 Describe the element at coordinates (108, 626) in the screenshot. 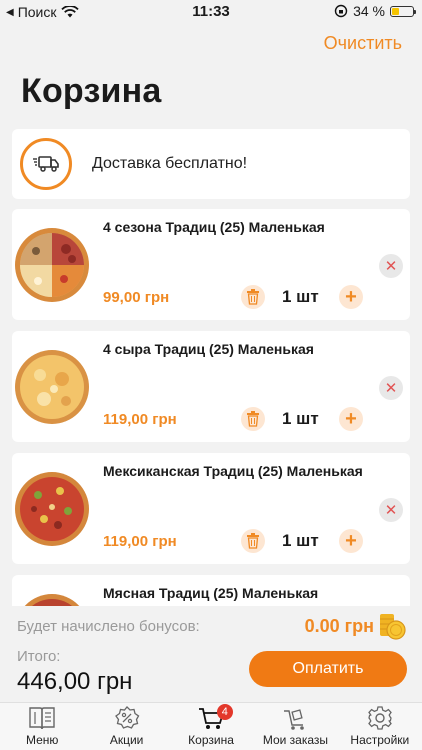

I see `bonus-label: Будет начислено бонусов:` at that location.